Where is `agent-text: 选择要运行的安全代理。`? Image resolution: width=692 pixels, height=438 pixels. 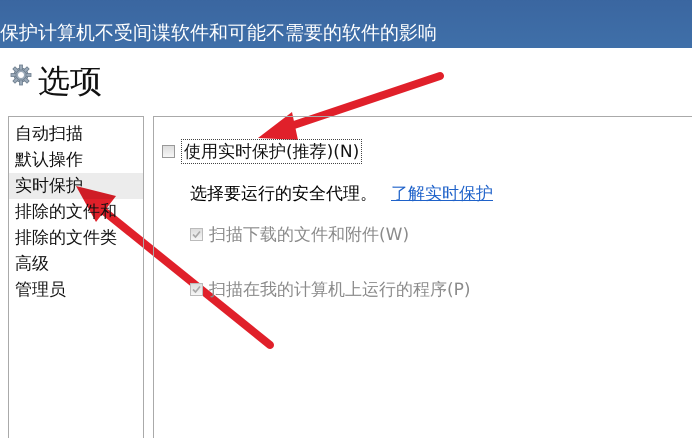 agent-text: 选择要运行的安全代理。 is located at coordinates (283, 194).